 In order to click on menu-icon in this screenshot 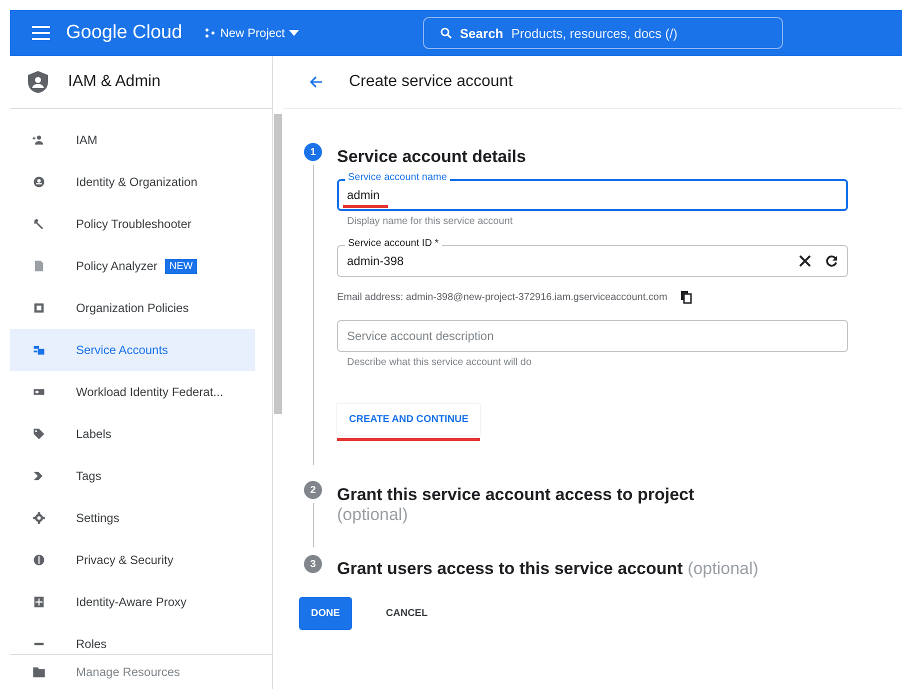, I will do `click(41, 33)`.